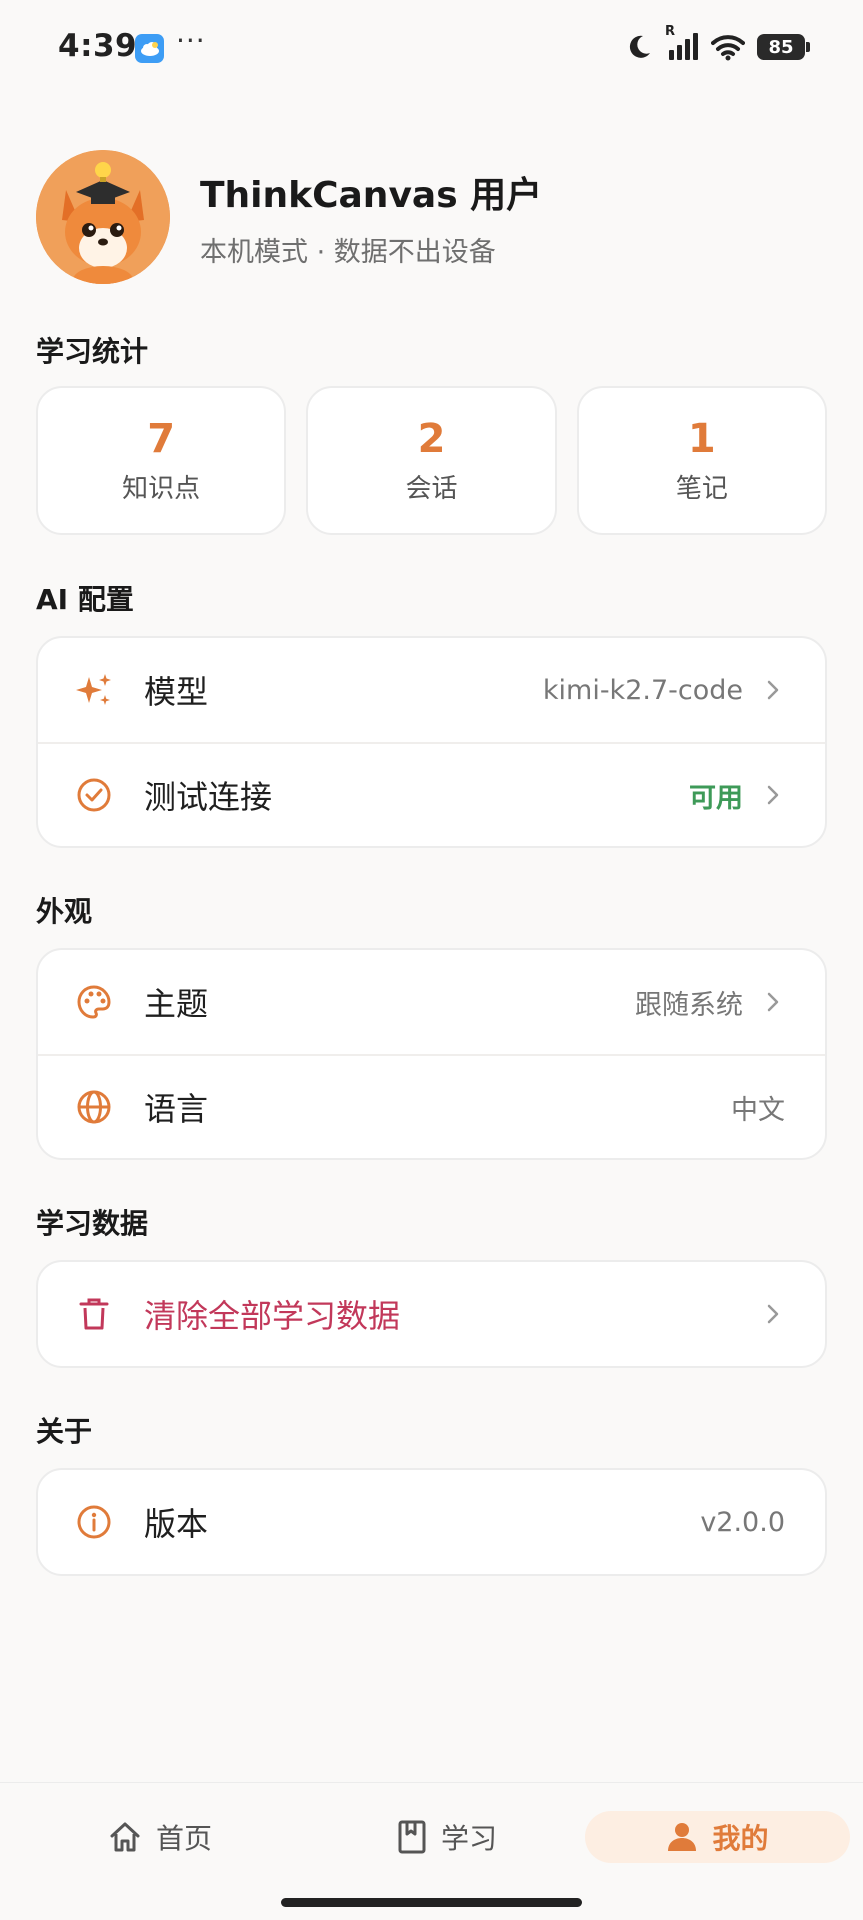  What do you see at coordinates (176, 692) in the screenshot?
I see `model-label: 模型` at bounding box center [176, 692].